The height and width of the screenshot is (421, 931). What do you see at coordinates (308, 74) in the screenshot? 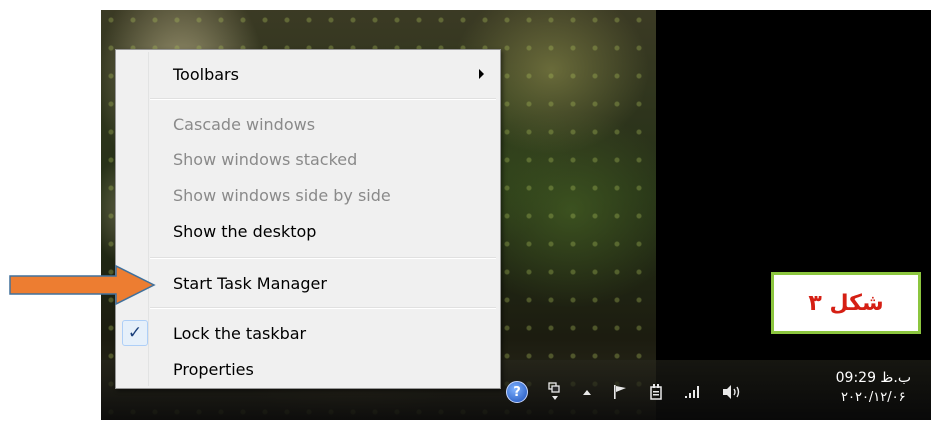
I see `menu-item-toolbars: Toolbars` at bounding box center [308, 74].